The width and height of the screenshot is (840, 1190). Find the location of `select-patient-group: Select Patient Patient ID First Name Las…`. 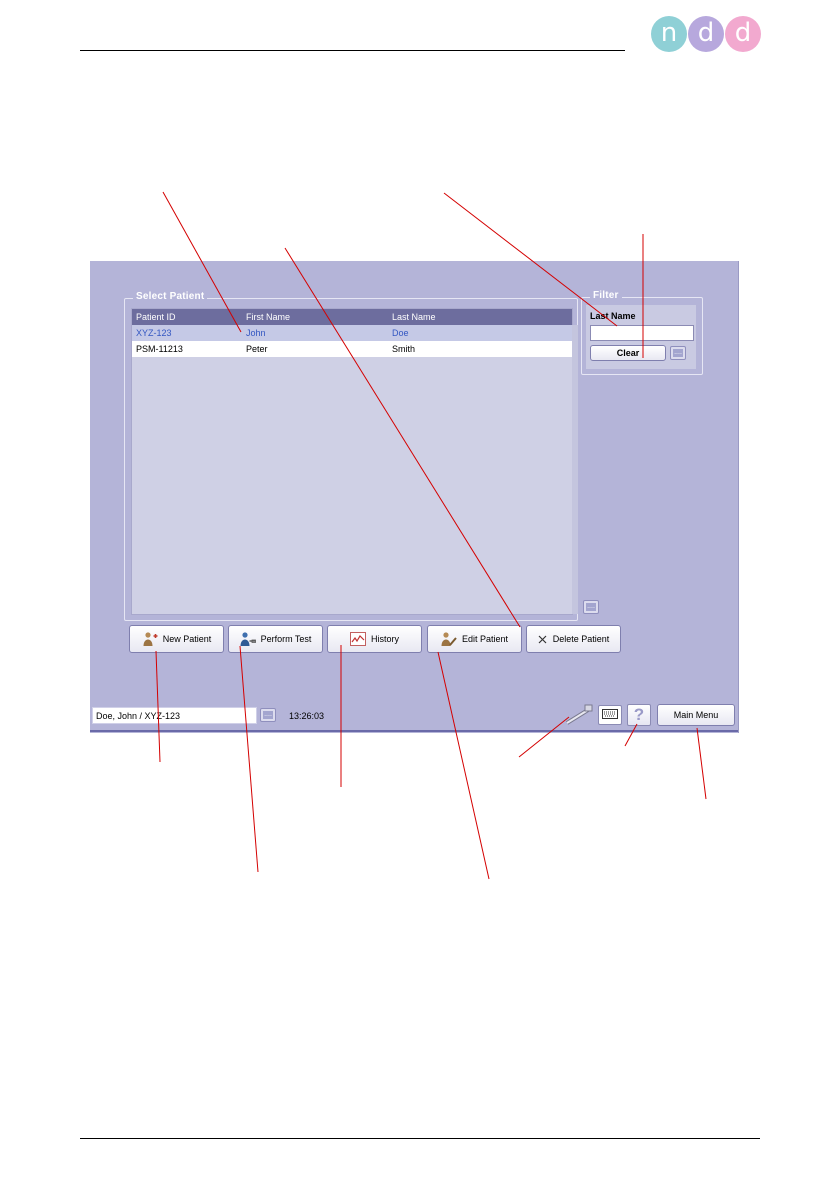

select-patient-group: Select Patient Patient ID First Name Las… is located at coordinates (351, 456).